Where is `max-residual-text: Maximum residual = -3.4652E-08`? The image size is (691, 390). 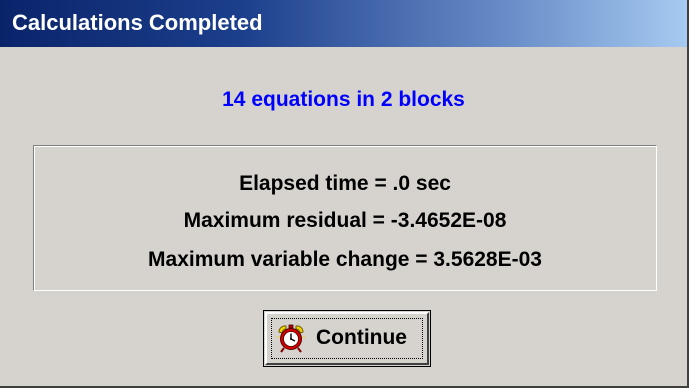
max-residual-text: Maximum residual = -3.4652E-08 is located at coordinates (345, 220).